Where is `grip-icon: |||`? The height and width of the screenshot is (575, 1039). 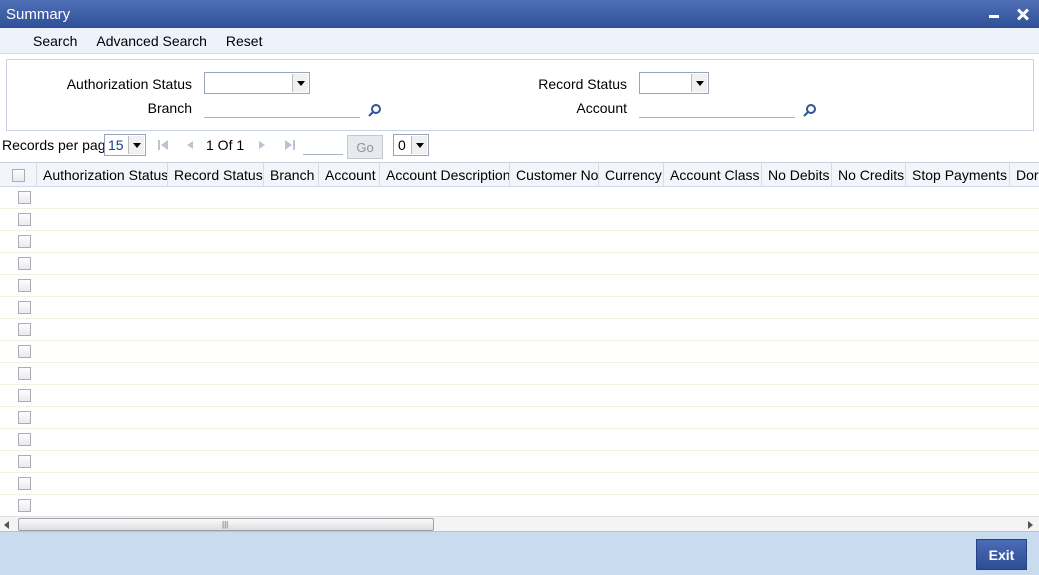
grip-icon: ||| is located at coordinates (225, 524).